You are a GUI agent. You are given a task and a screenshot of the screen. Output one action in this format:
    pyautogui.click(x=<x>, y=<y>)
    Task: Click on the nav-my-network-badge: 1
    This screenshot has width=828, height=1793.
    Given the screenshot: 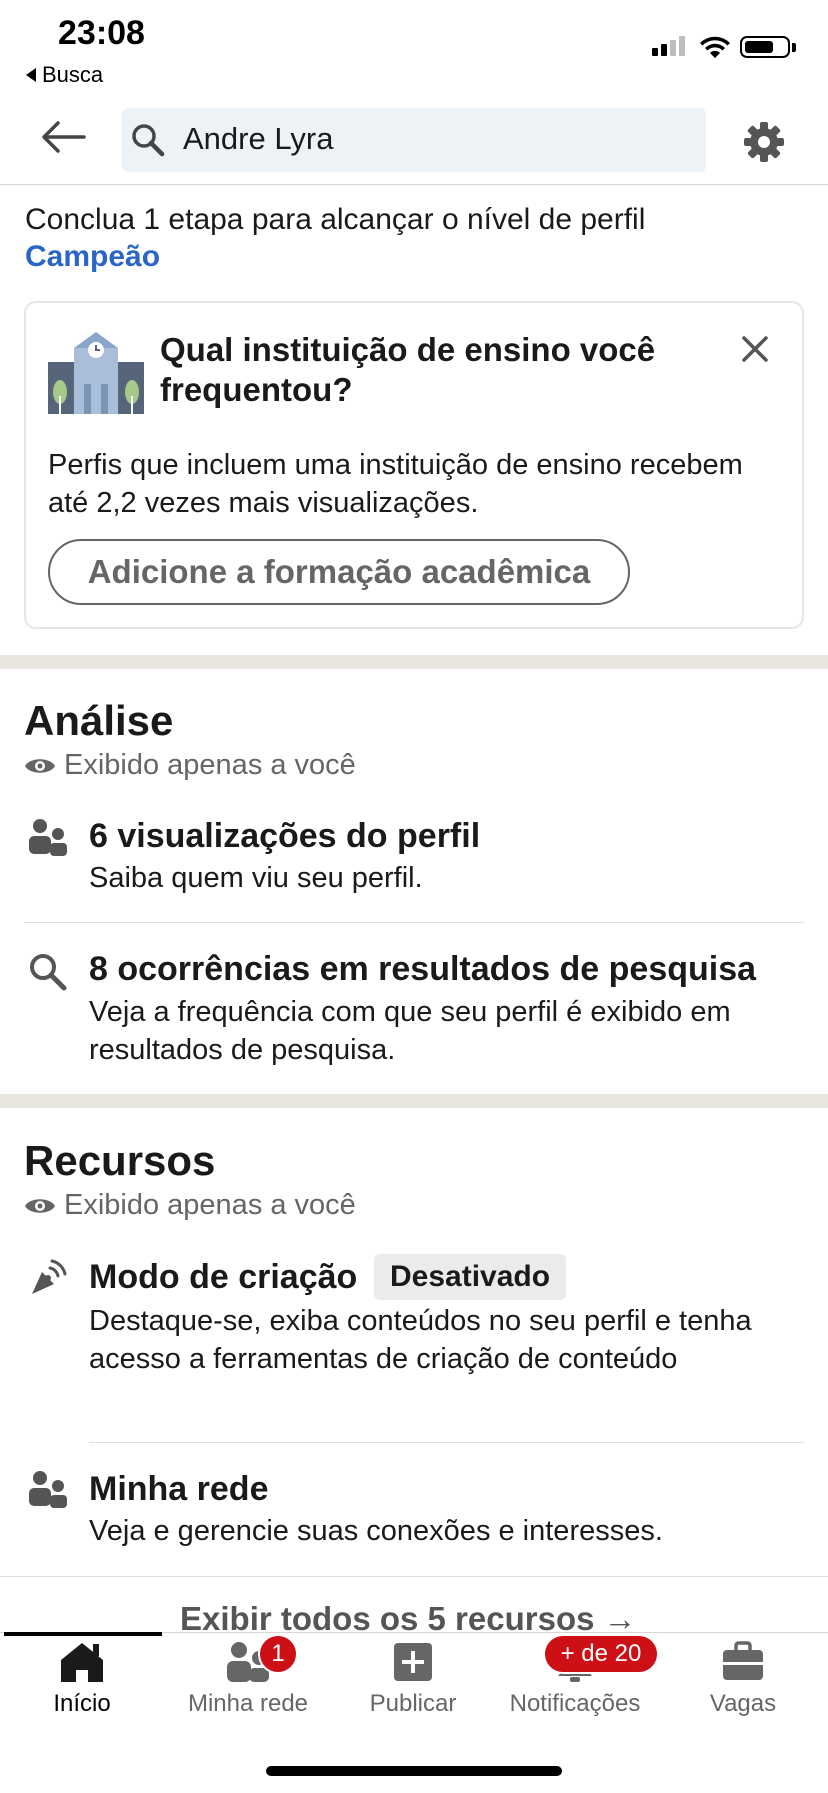 What is the action you would take?
    pyautogui.click(x=278, y=1654)
    